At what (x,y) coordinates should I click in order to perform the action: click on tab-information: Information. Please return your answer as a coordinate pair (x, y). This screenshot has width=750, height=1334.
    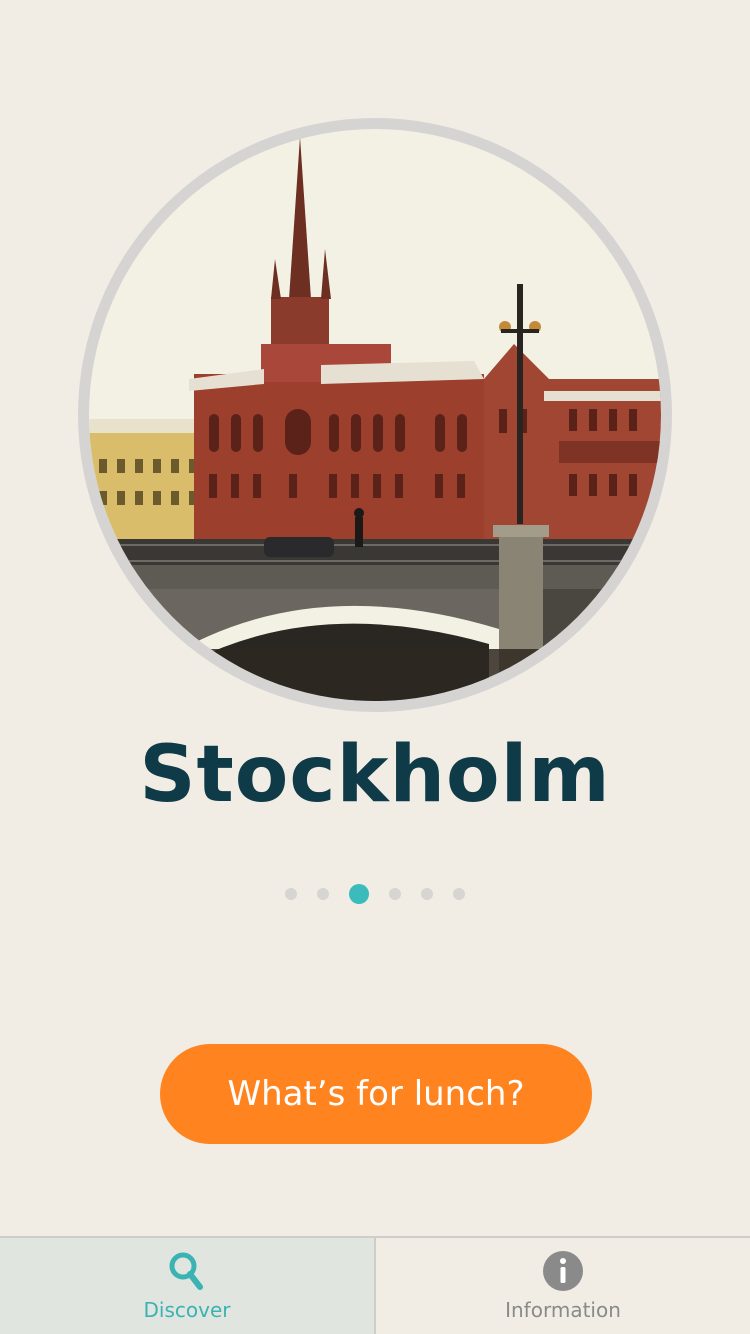
    Looking at the image, I should click on (562, 1286).